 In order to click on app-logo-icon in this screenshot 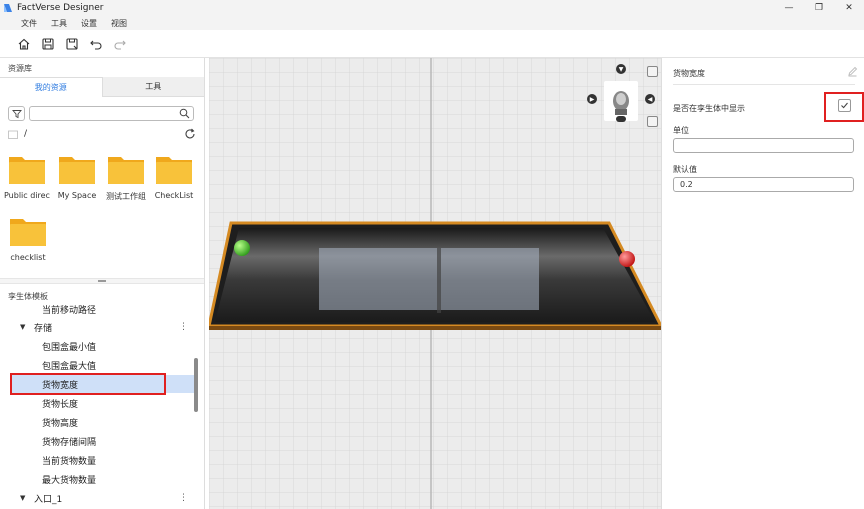, I will do `click(8, 8)`.